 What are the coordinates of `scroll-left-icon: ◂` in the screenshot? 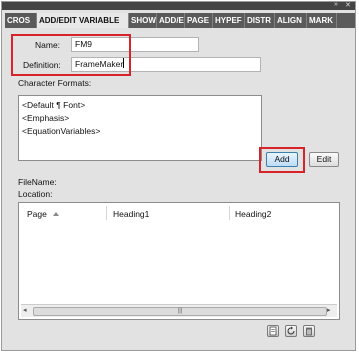 It's located at (25, 310).